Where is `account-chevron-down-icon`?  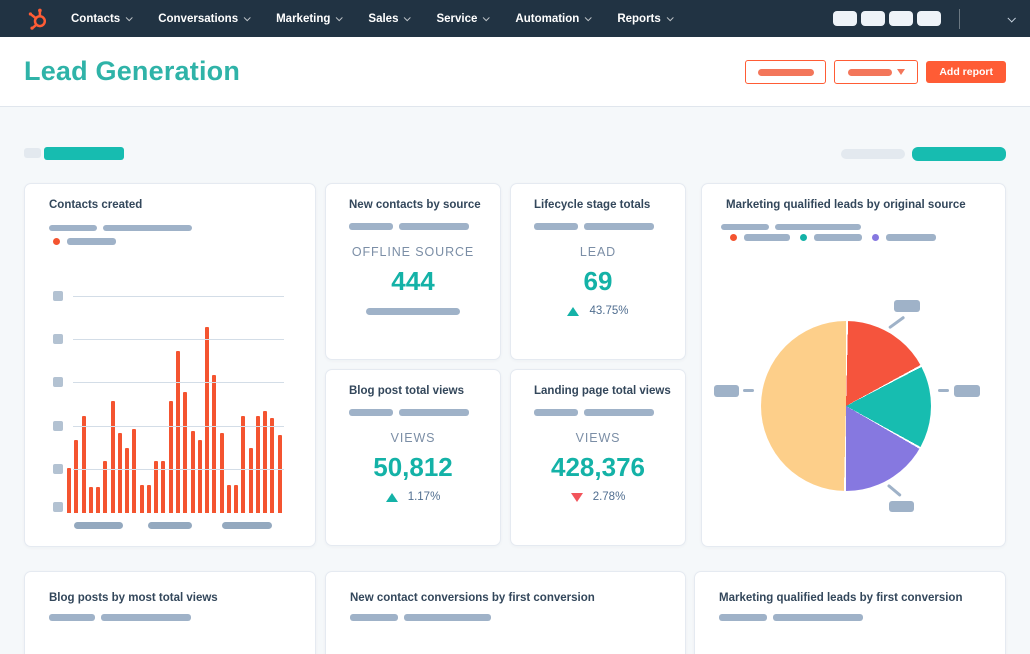
account-chevron-down-icon is located at coordinates (1011, 18).